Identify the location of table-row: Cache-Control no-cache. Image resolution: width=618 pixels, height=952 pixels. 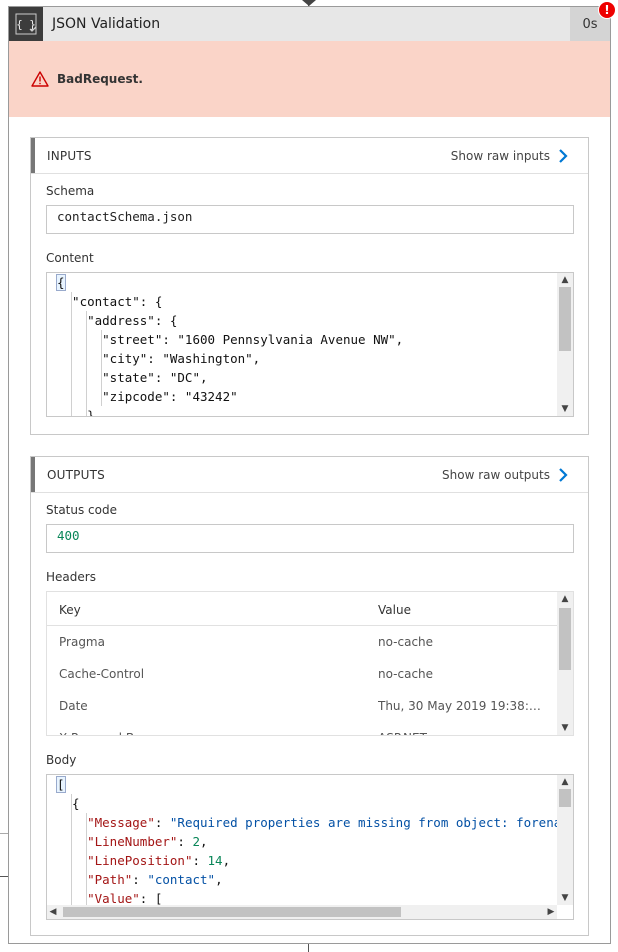
(302, 674).